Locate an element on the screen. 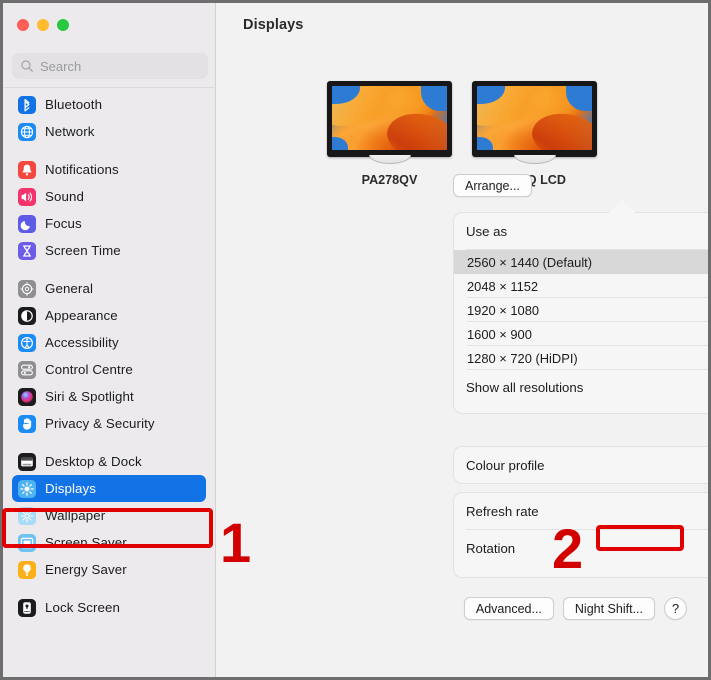  sidebar-item-label: Screen Saver is located at coordinates (86, 542).